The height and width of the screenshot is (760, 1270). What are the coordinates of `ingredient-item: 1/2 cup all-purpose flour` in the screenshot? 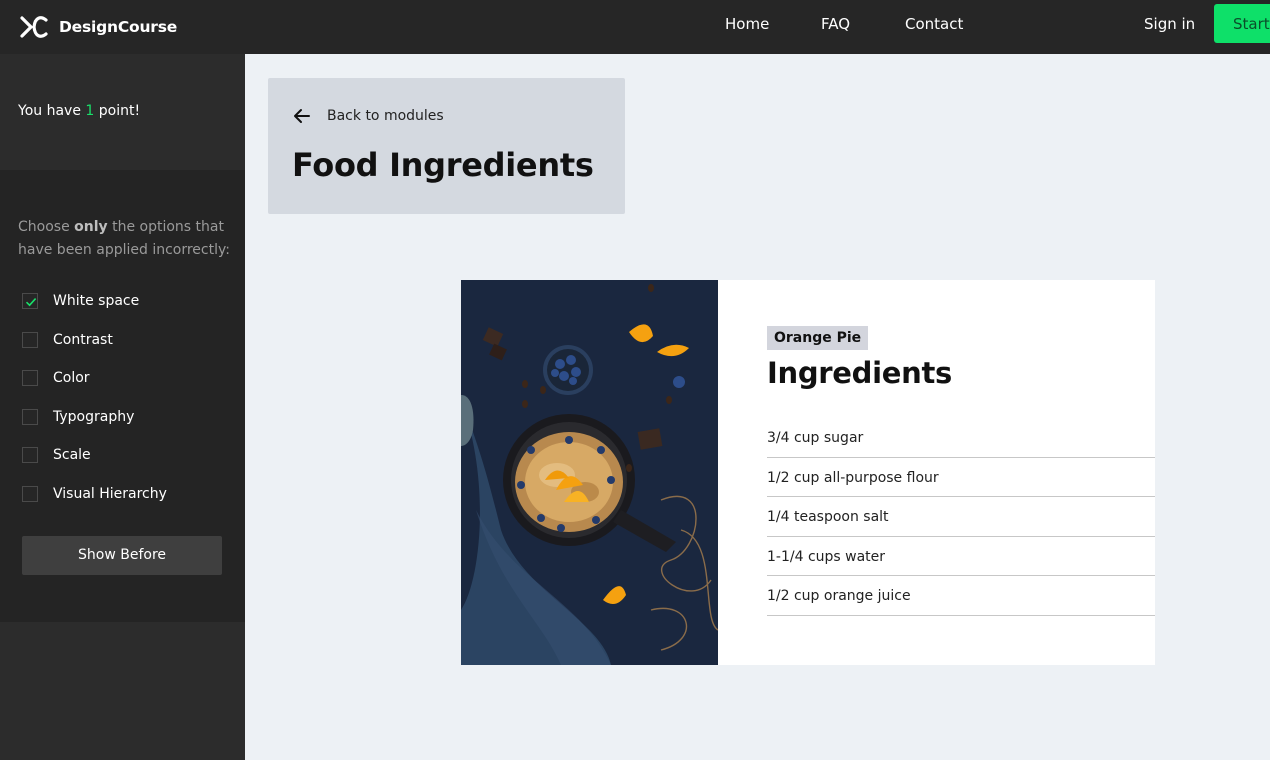 It's located at (961, 477).